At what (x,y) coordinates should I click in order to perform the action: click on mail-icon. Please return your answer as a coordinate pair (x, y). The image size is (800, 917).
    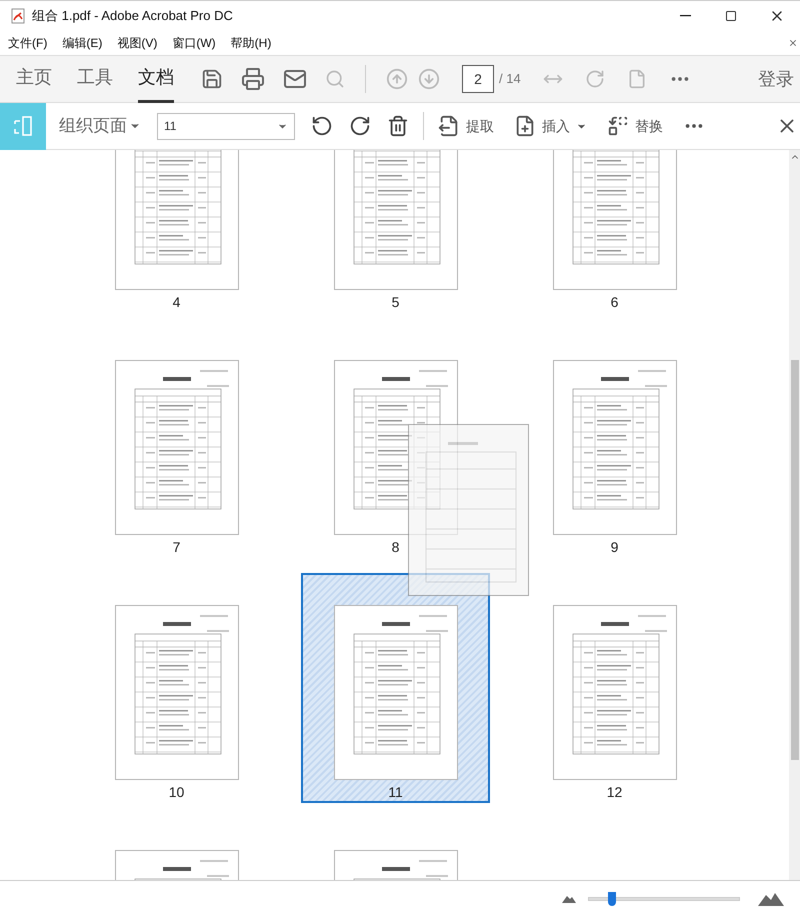
    Looking at the image, I should click on (295, 79).